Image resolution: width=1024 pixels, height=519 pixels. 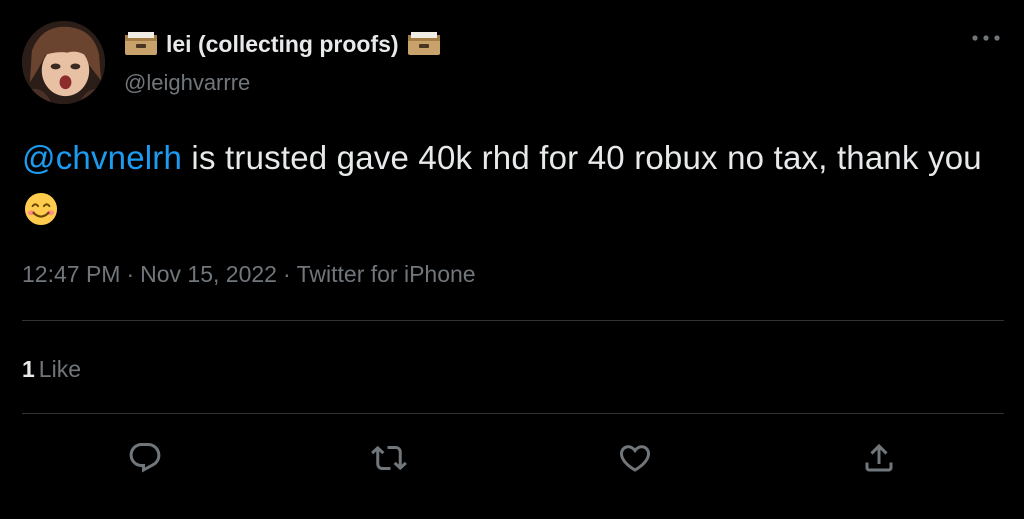 I want to click on retweet-button, so click(x=389, y=458).